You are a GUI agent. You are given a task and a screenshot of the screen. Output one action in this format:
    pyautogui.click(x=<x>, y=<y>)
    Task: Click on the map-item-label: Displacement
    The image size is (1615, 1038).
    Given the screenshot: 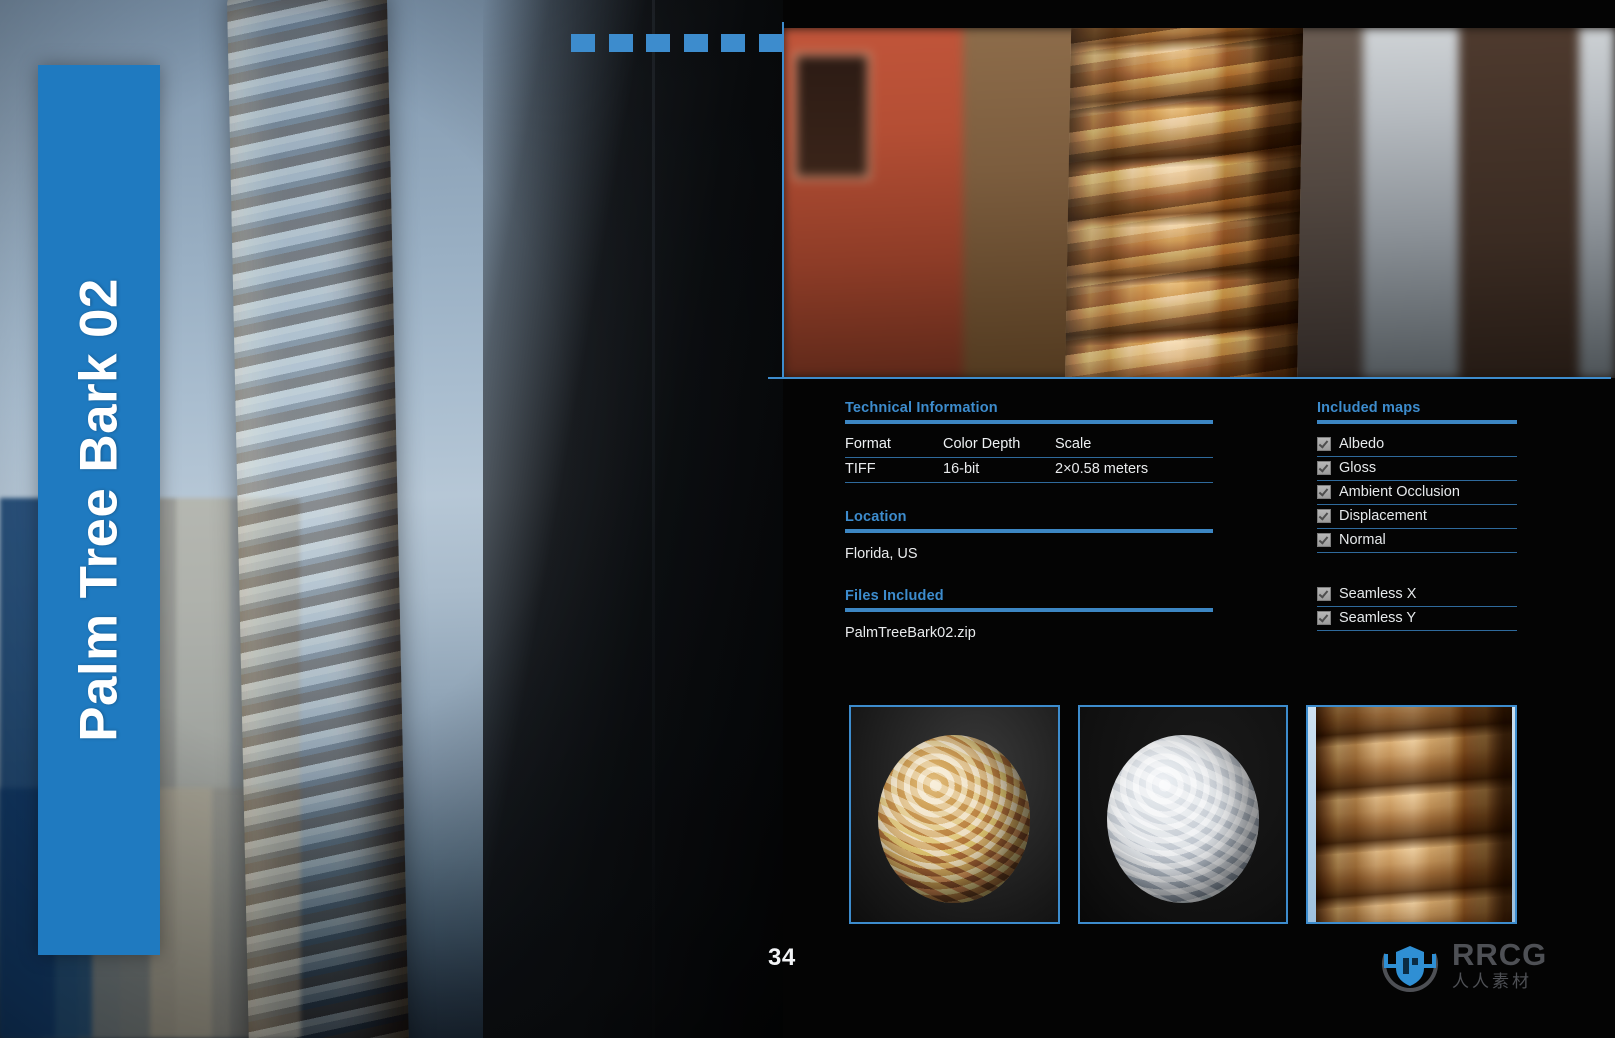 What is the action you would take?
    pyautogui.click(x=1383, y=516)
    